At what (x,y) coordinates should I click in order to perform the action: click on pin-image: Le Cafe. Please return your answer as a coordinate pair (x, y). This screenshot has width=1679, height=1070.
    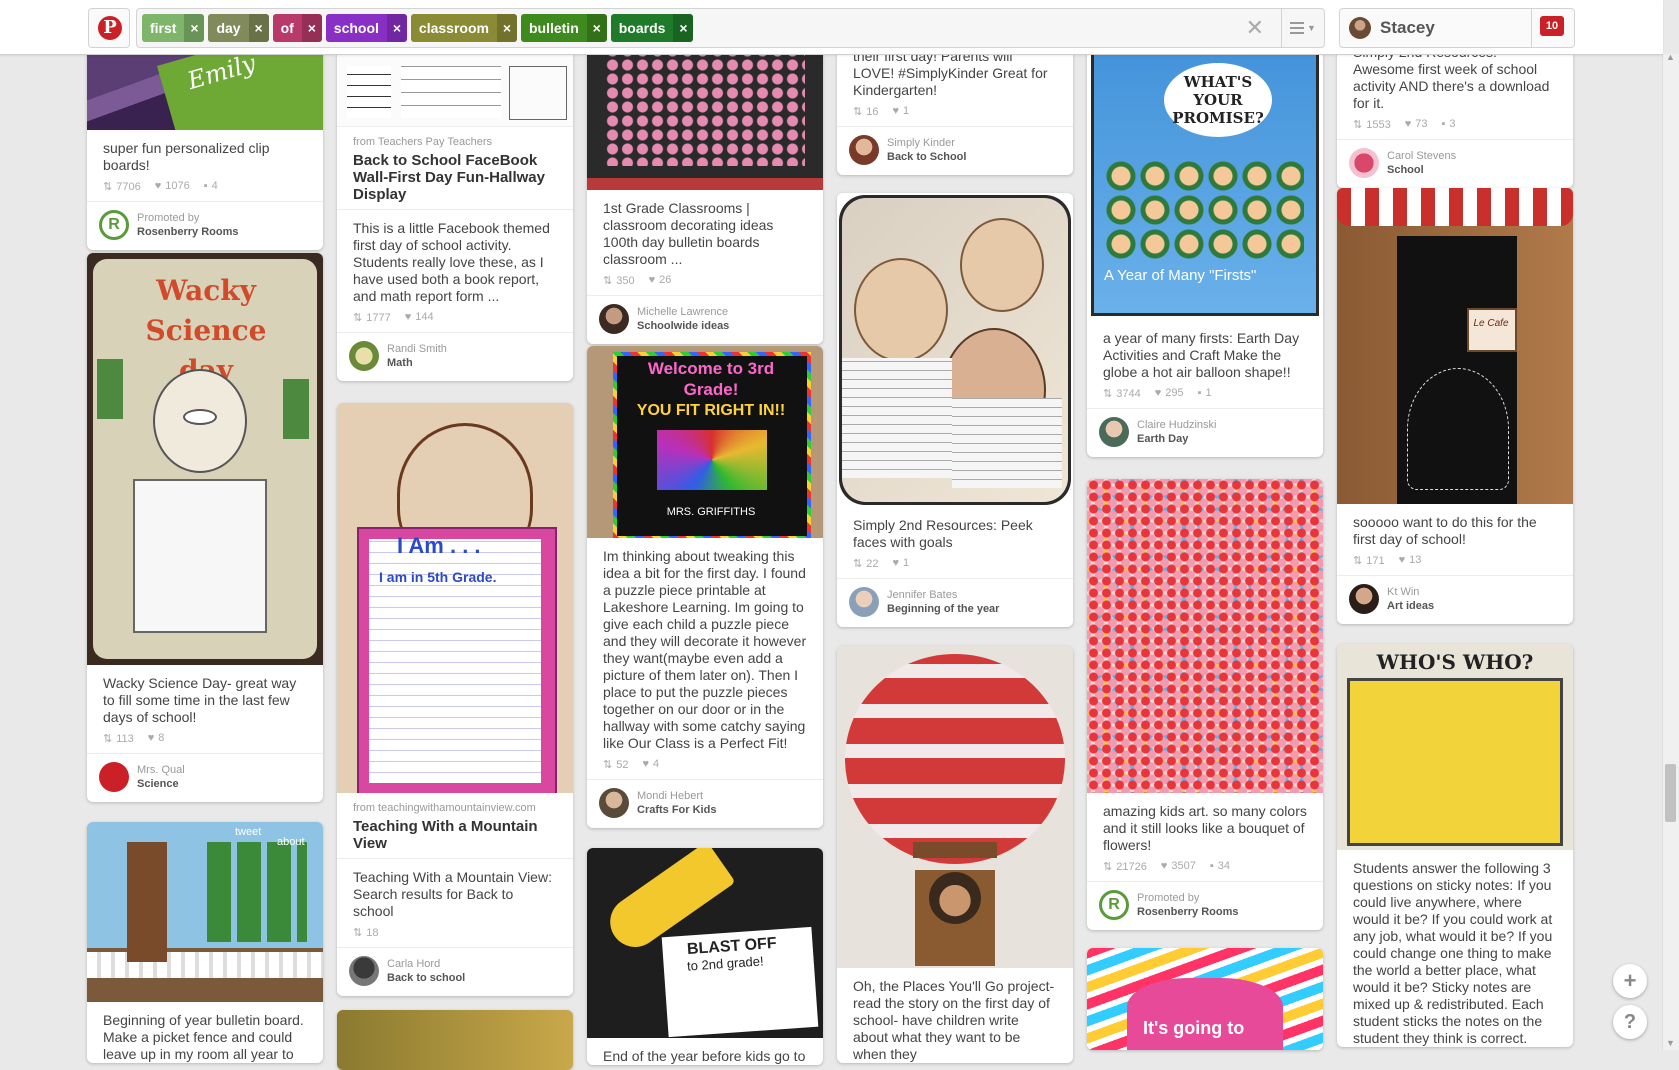
    Looking at the image, I should click on (1455, 346).